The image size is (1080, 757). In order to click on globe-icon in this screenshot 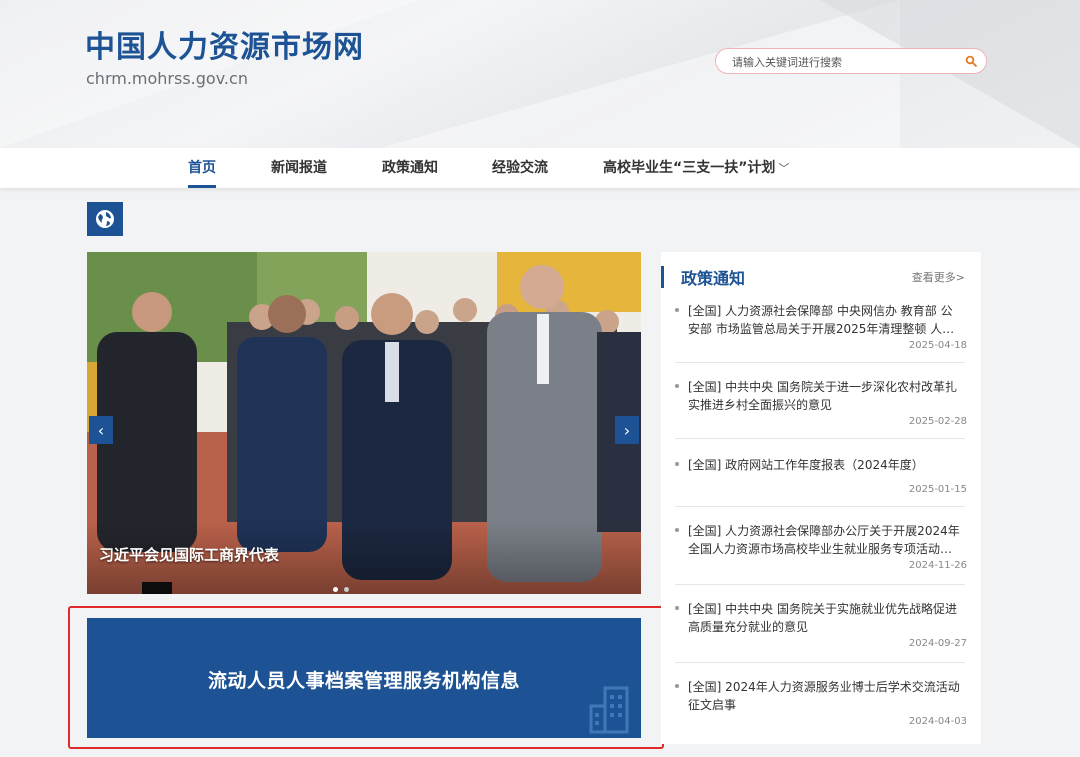, I will do `click(105, 219)`.